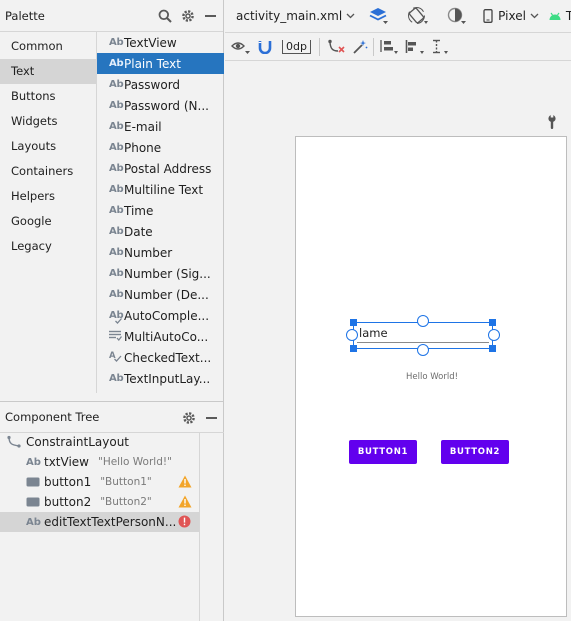  What do you see at coordinates (511, 16) in the screenshot?
I see `device-selector: Pixel` at bounding box center [511, 16].